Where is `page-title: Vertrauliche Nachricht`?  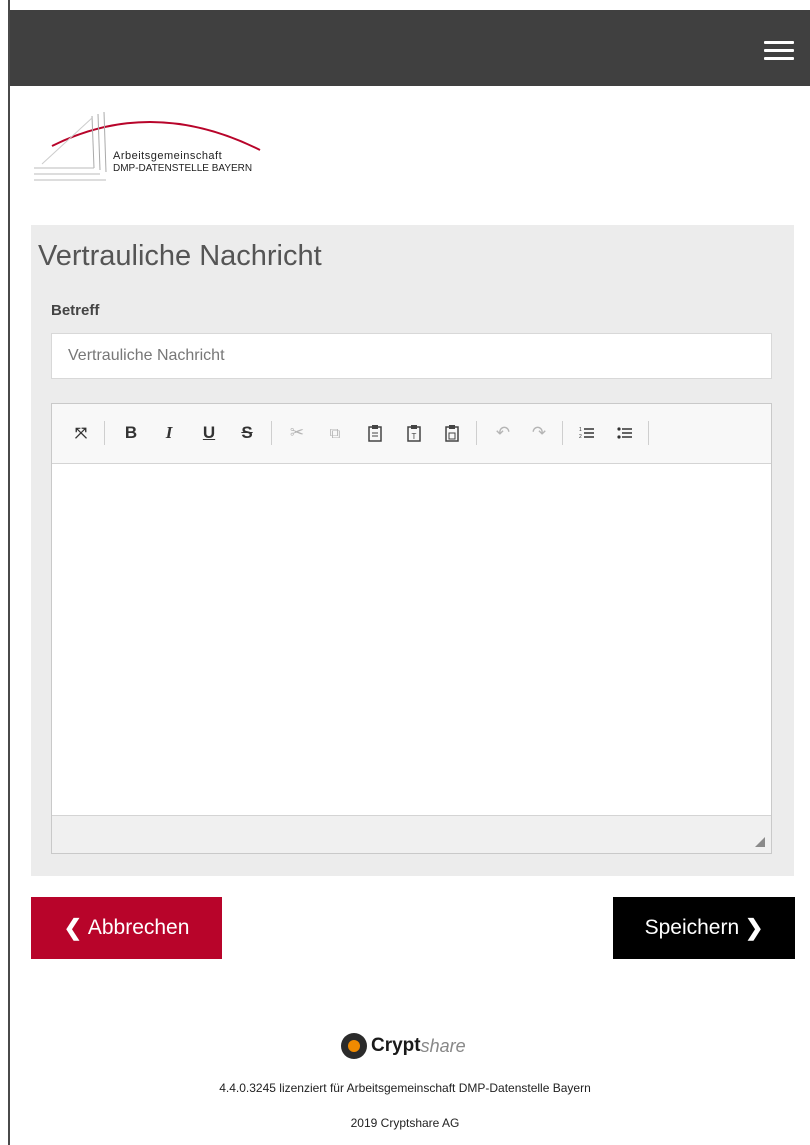
page-title: Vertrauliche Nachricht is located at coordinates (180, 256).